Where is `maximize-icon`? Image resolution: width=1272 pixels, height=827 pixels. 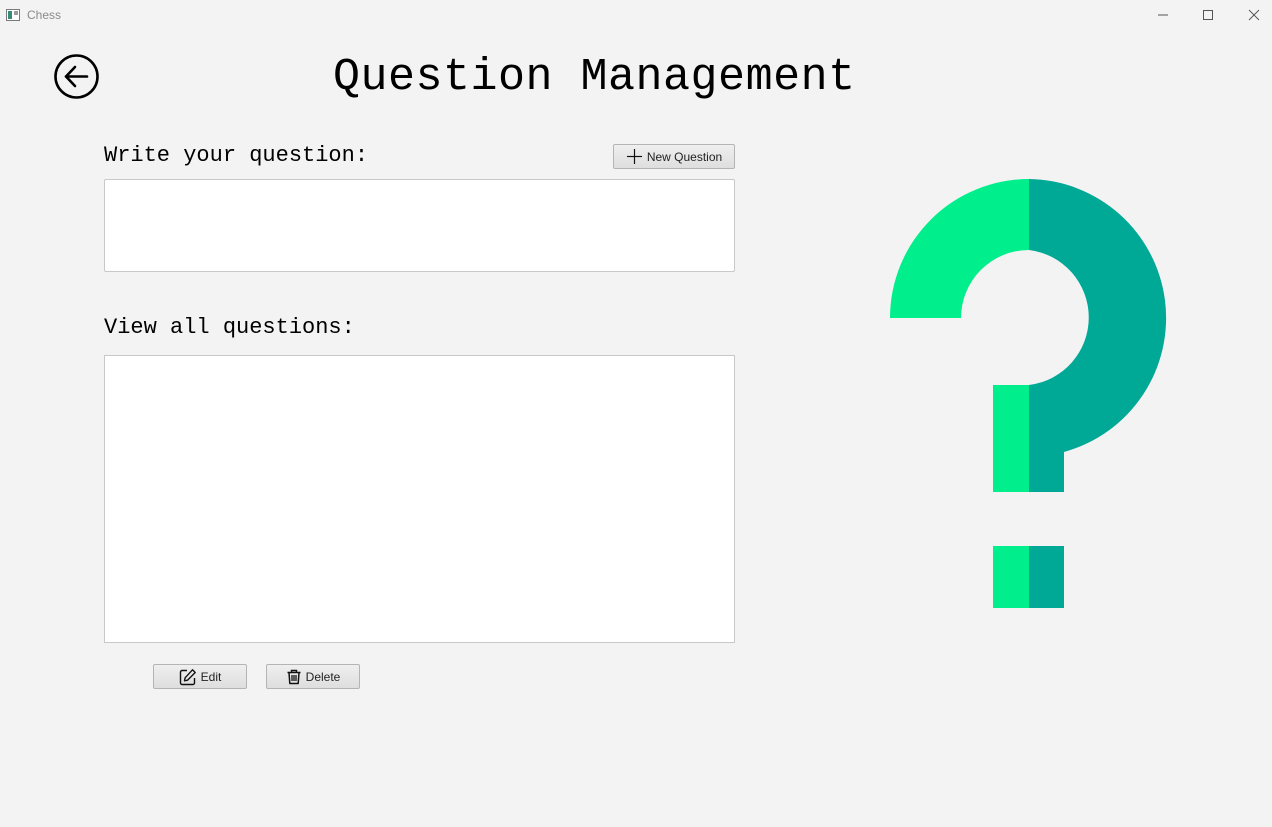 maximize-icon is located at coordinates (1208, 15).